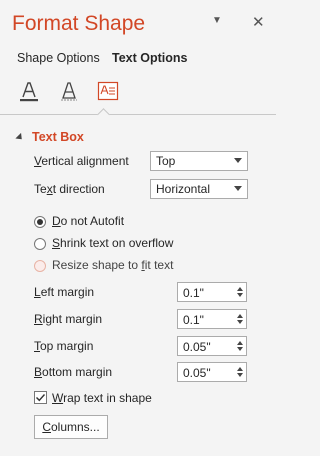 This screenshot has width=320, height=456. I want to click on pane-title: Format Shape, so click(79, 23).